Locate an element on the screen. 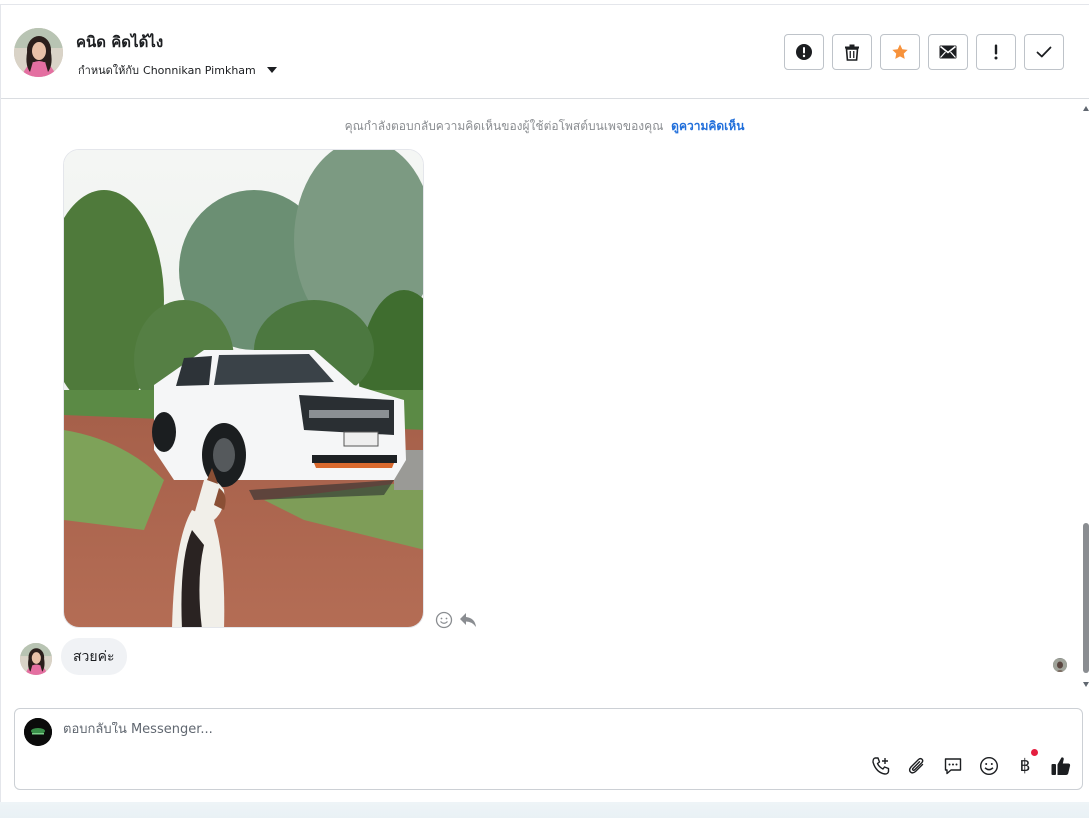  saved-replies-button is located at coordinates (953, 766).